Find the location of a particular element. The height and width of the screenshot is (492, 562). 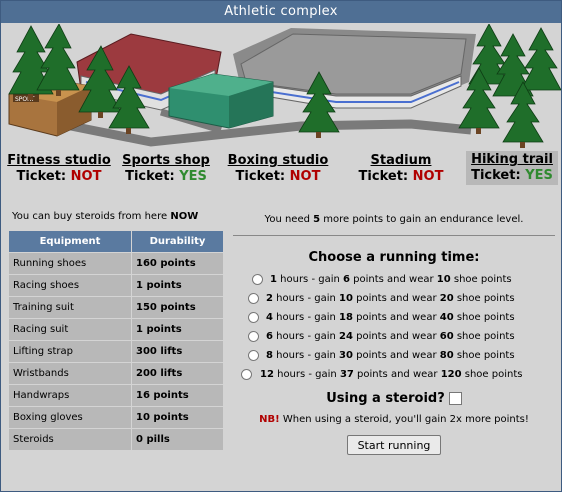

location-stadium: Stadium Ticket: NOT is located at coordinates (401, 169).